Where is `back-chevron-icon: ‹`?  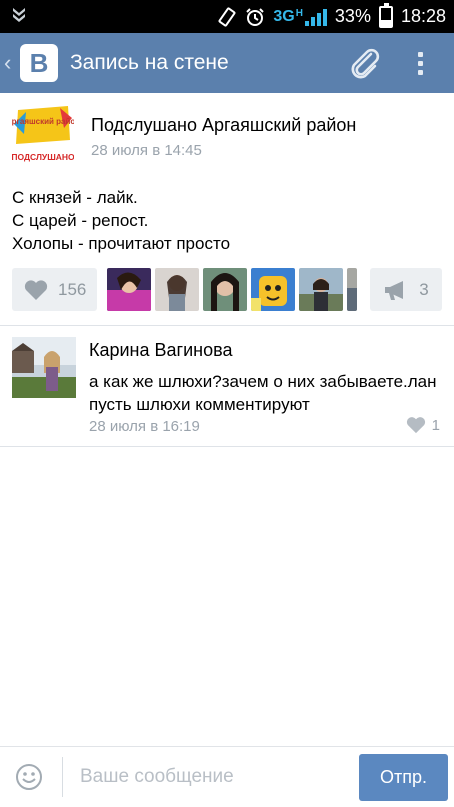
back-chevron-icon: ‹ is located at coordinates (11, 63).